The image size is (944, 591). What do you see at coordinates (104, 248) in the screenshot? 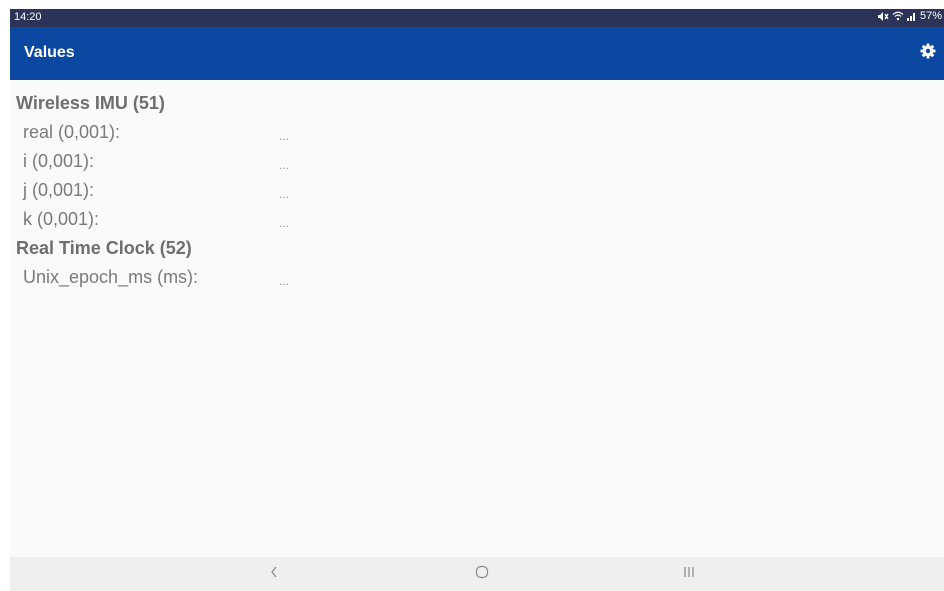
I see `section-title-real-time-clock: Real Time Clock (52)` at bounding box center [104, 248].